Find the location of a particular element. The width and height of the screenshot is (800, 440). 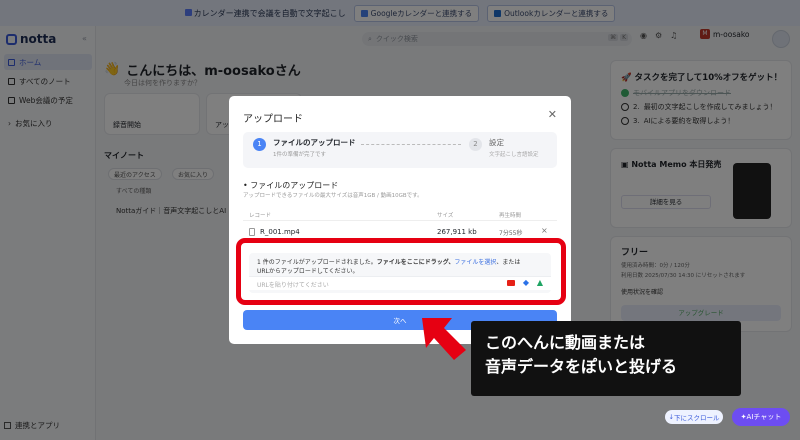

step1-subtitle: 1件の準備が完了です is located at coordinates (299, 155).